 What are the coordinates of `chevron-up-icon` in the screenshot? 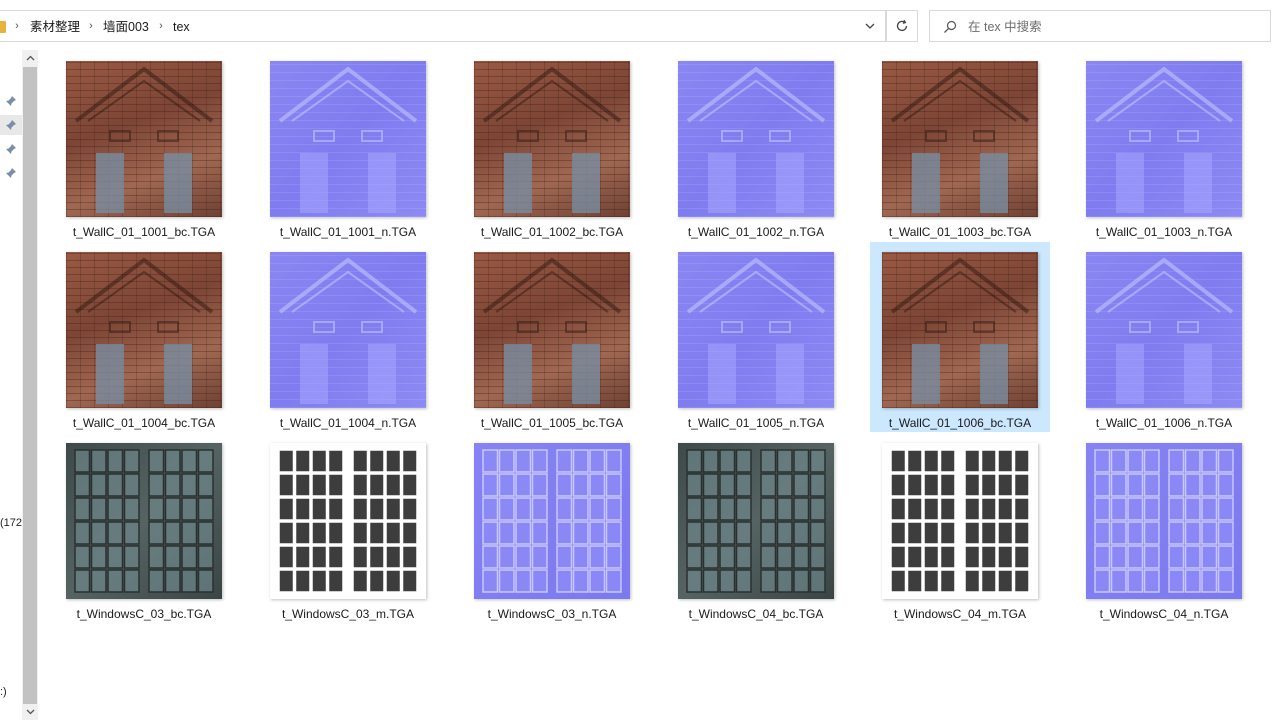 It's located at (30, 58).